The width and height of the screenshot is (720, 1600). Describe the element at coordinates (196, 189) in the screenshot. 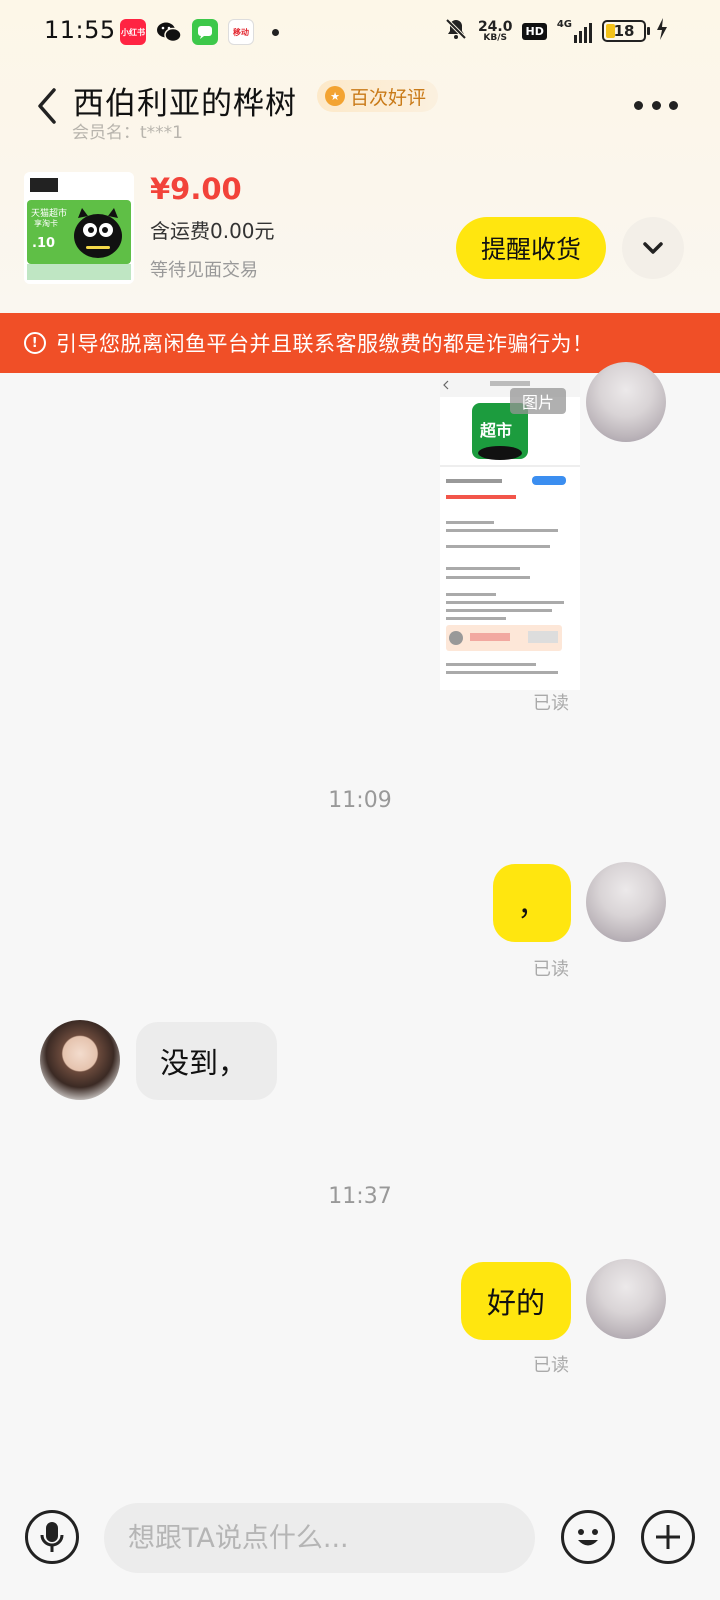

I see `product-price: ¥9.00` at that location.